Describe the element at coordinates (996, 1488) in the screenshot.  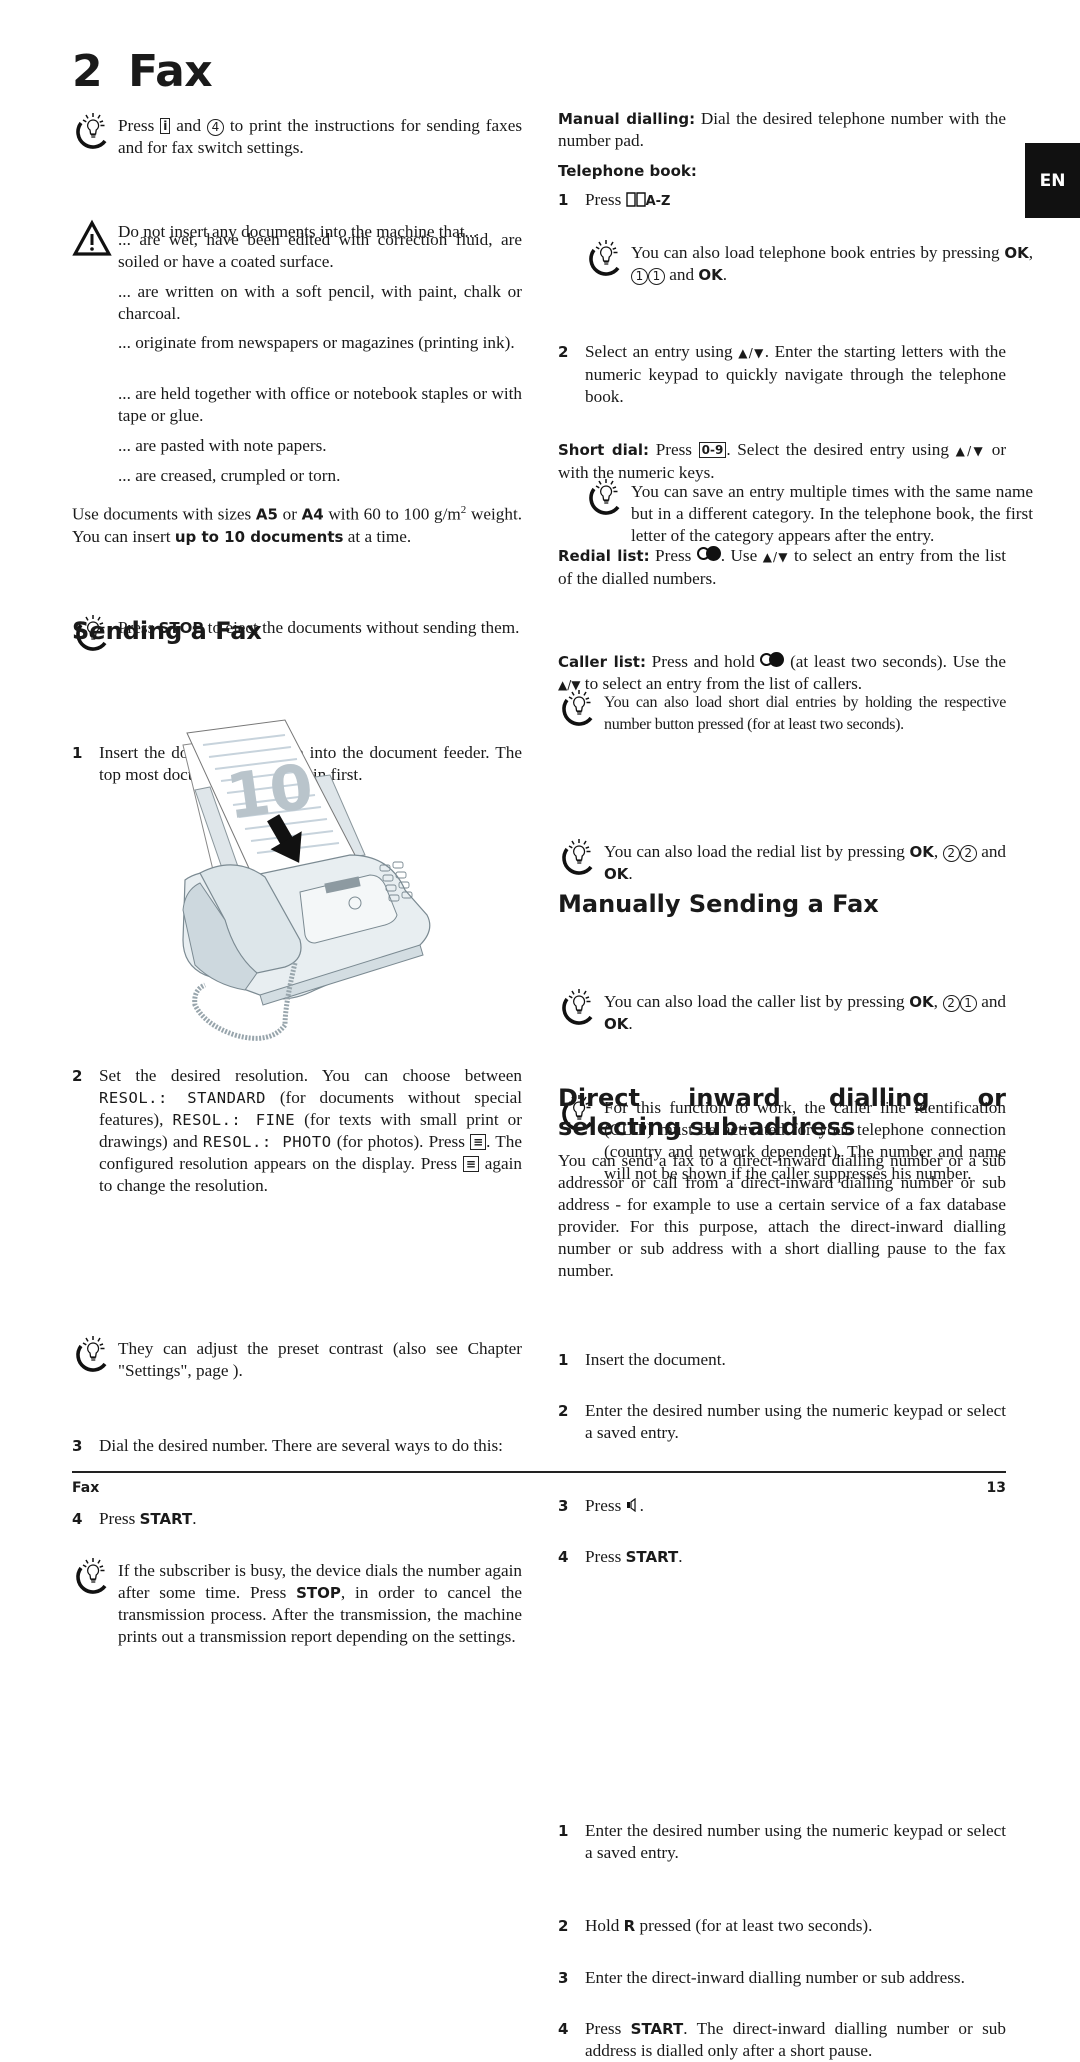
I see `footer-page-number: 13` at that location.